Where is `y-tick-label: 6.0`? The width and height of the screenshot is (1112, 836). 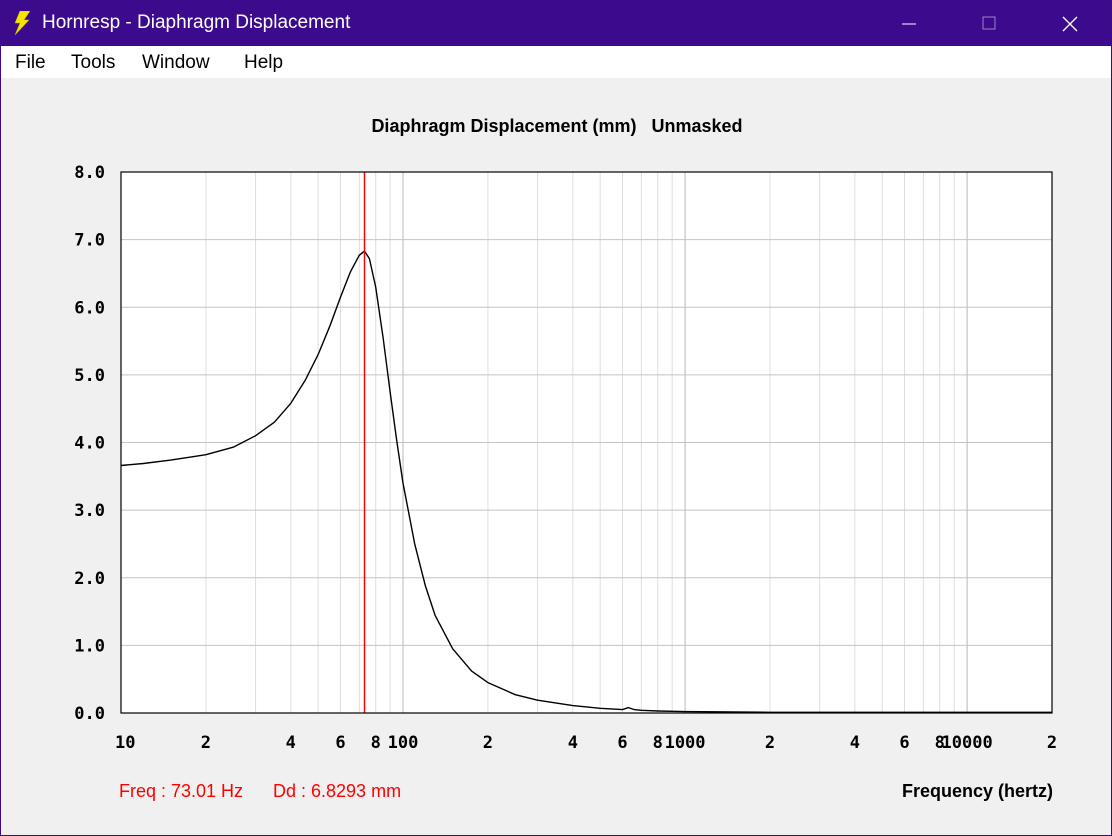 y-tick-label: 6.0 is located at coordinates (89, 308).